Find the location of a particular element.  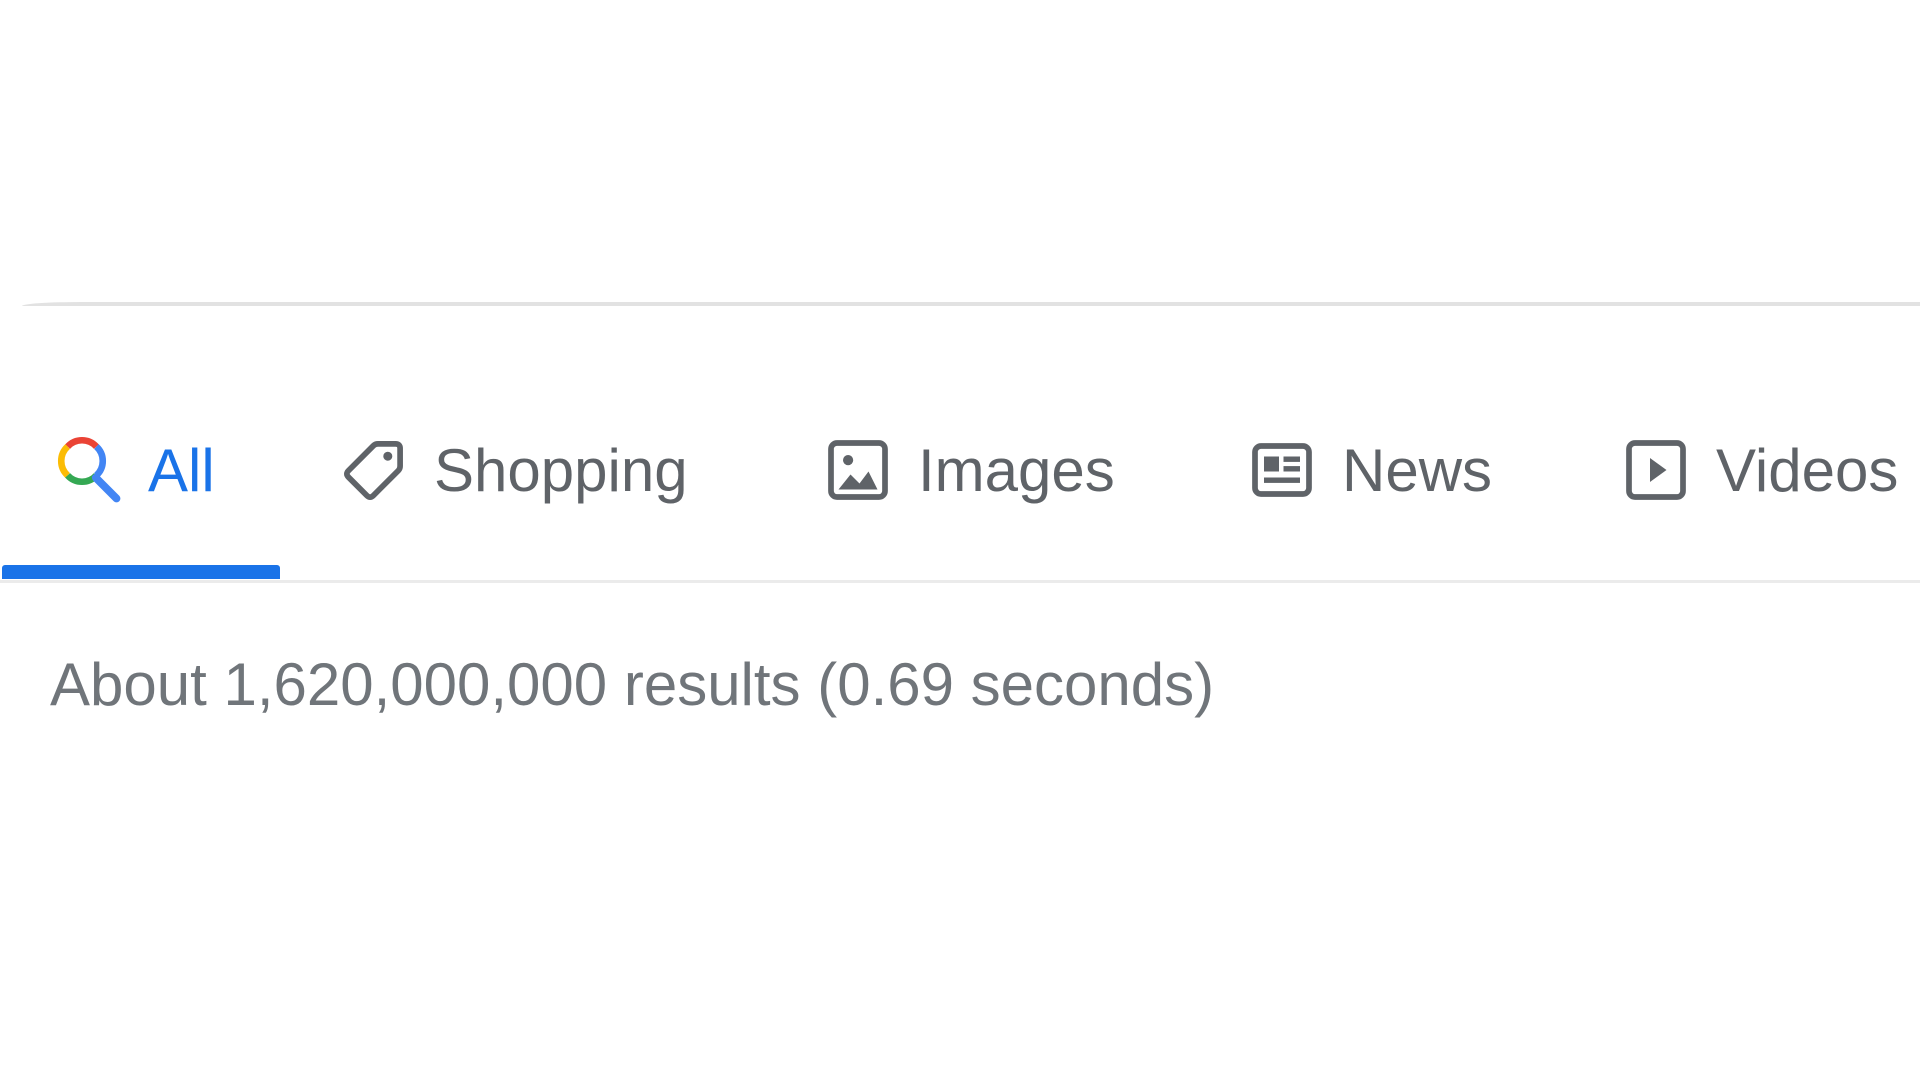

news-icon is located at coordinates (1282, 470).